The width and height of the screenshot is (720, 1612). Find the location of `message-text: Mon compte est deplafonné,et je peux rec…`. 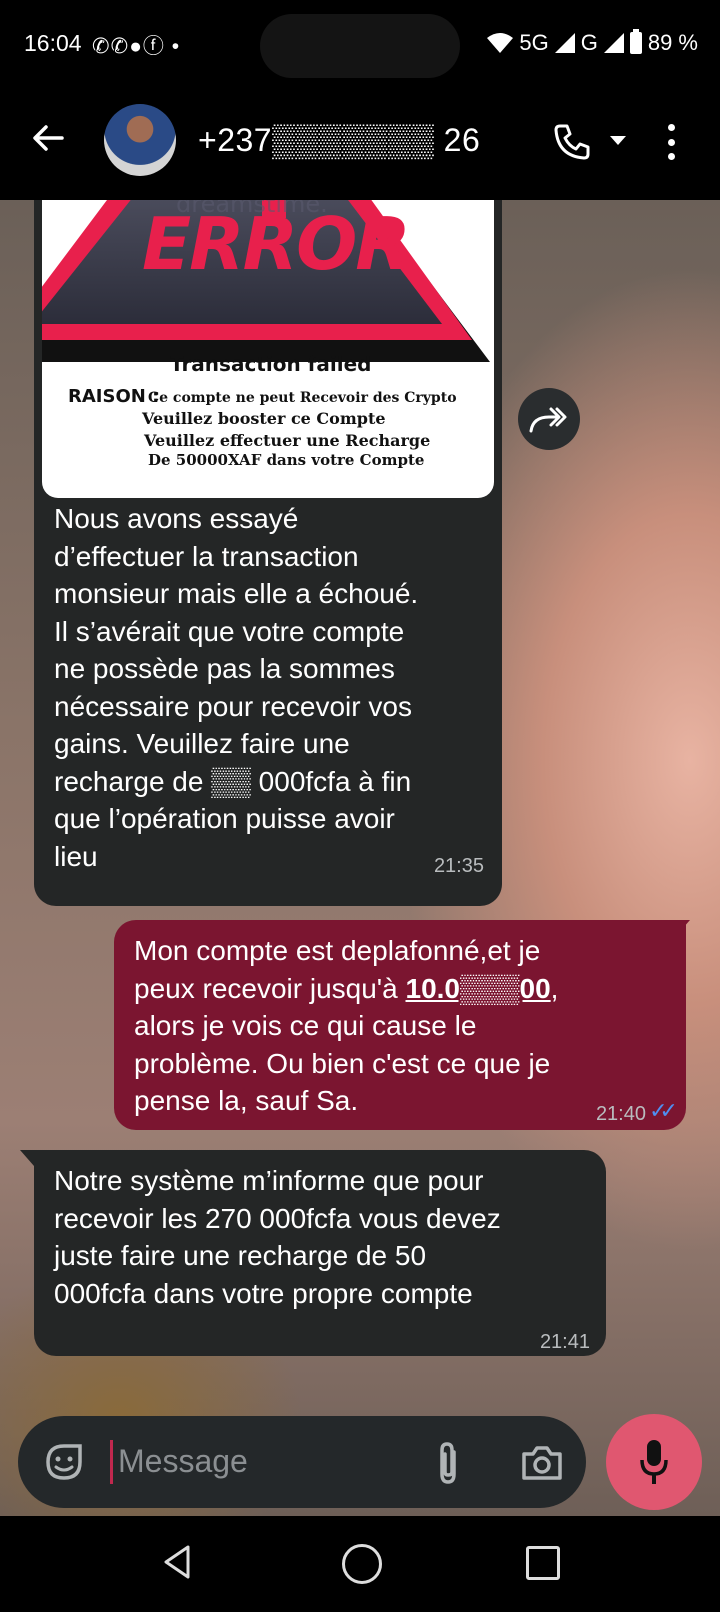

message-text: Mon compte est deplafonné,et je peux rec… is located at coordinates (400, 1026).